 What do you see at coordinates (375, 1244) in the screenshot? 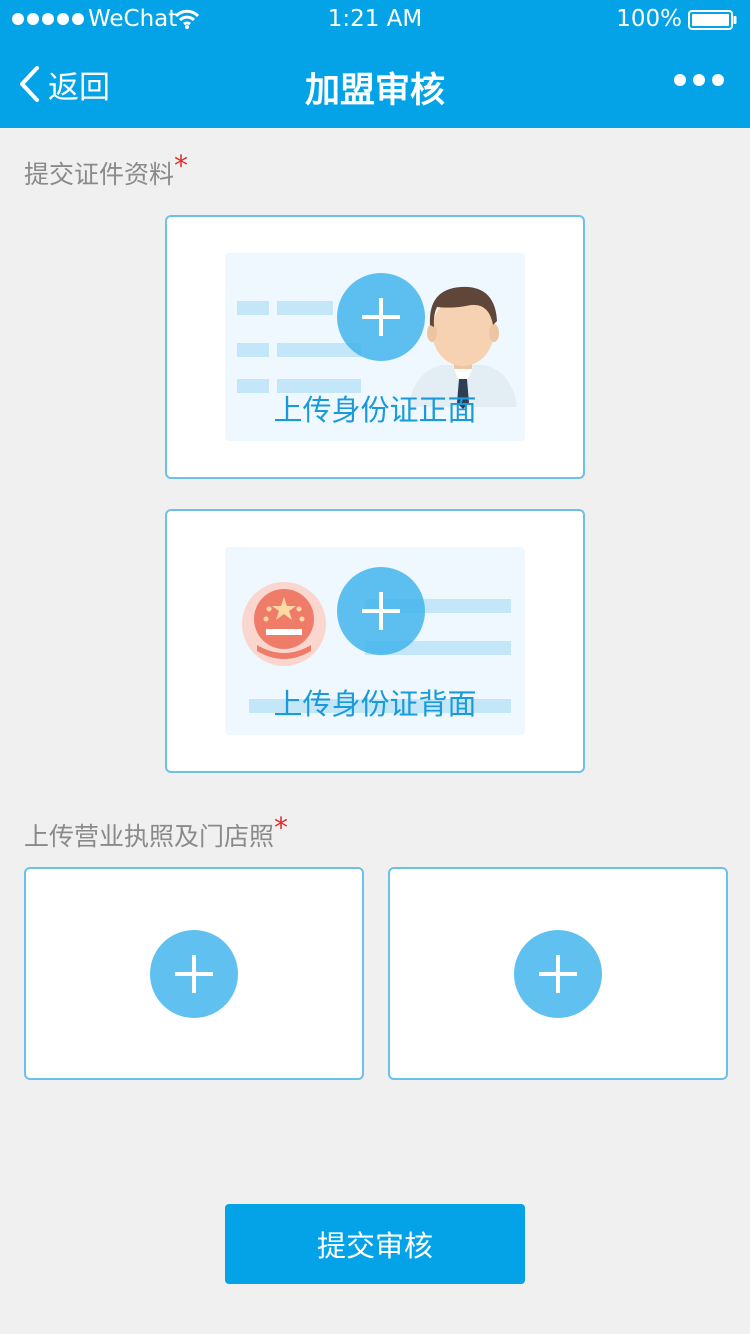
I see `submit-review-button: 提交审核` at bounding box center [375, 1244].